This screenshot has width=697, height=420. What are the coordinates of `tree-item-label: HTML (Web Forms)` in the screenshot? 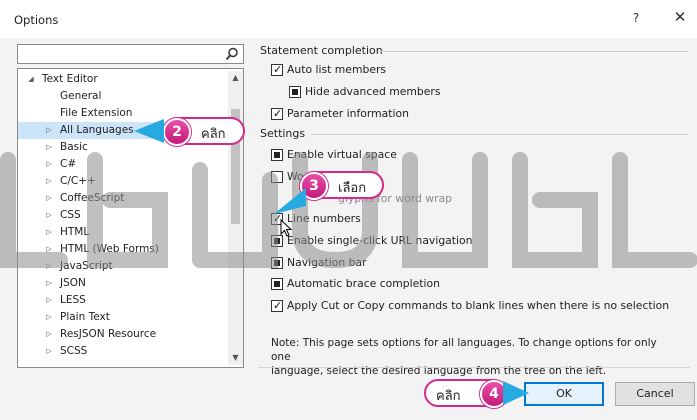 It's located at (109, 249).